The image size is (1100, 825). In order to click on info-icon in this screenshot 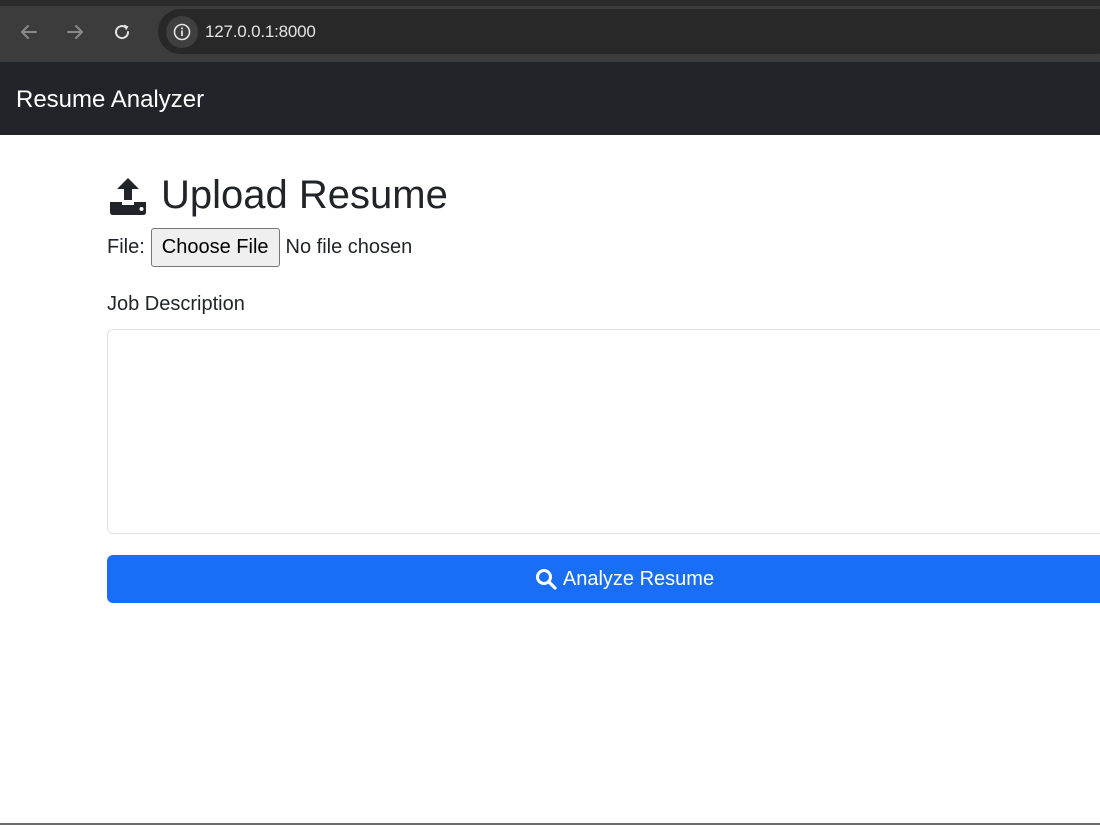, I will do `click(182, 32)`.